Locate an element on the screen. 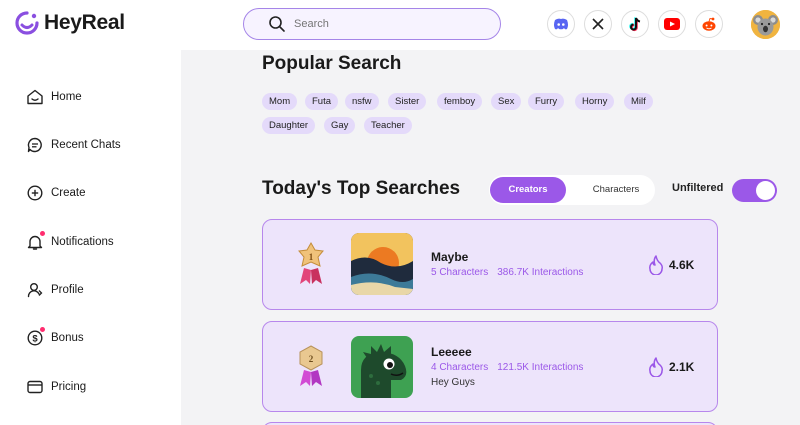 Image resolution: width=800 pixels, height=425 pixels. unfiltered-switch is located at coordinates (754, 190).